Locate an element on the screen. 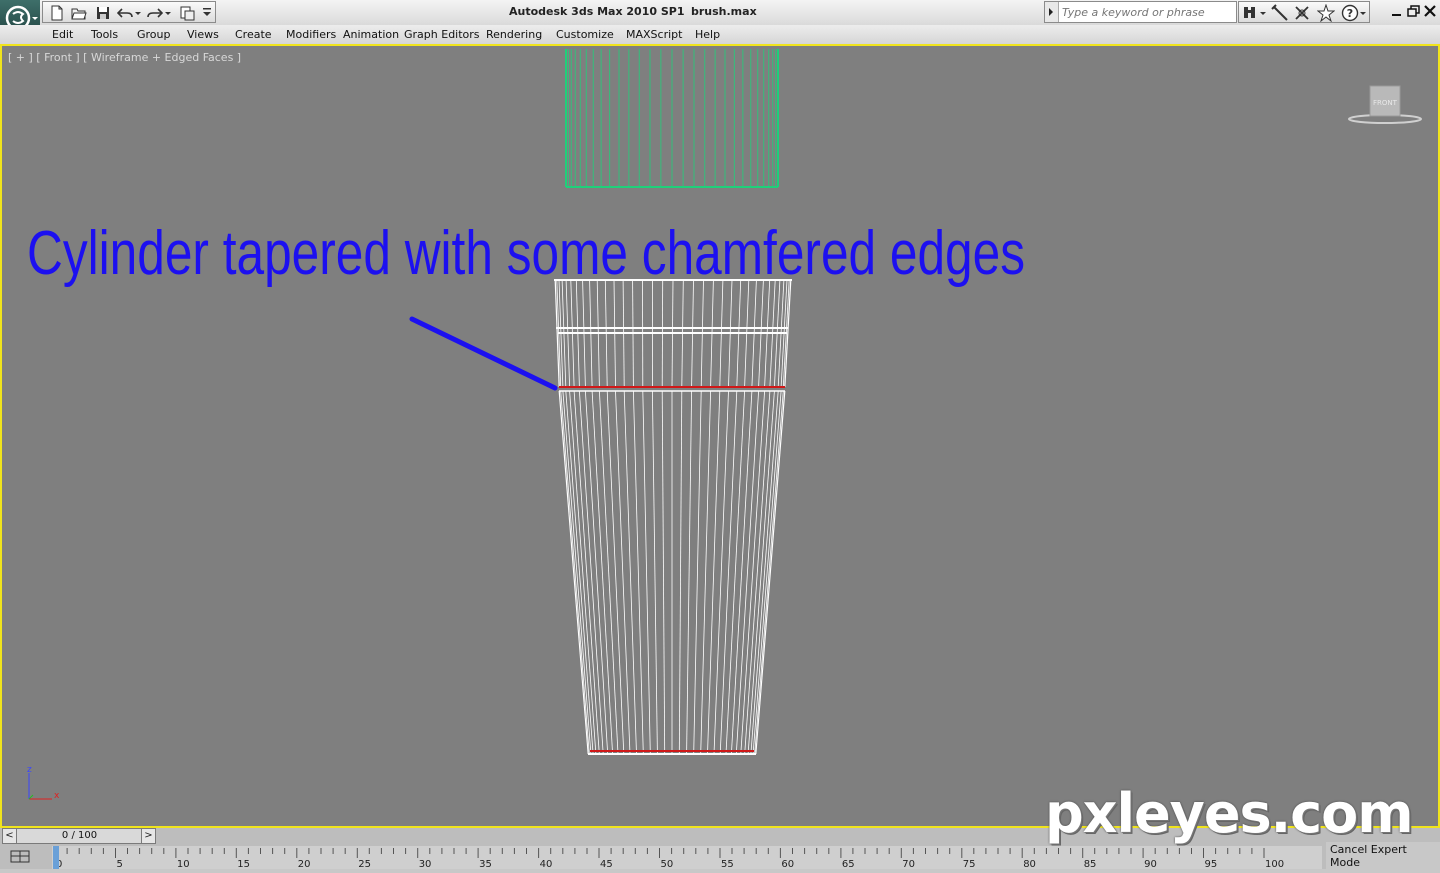 The image size is (1440, 873). ruler-tick-label: 5 is located at coordinates (120, 864).